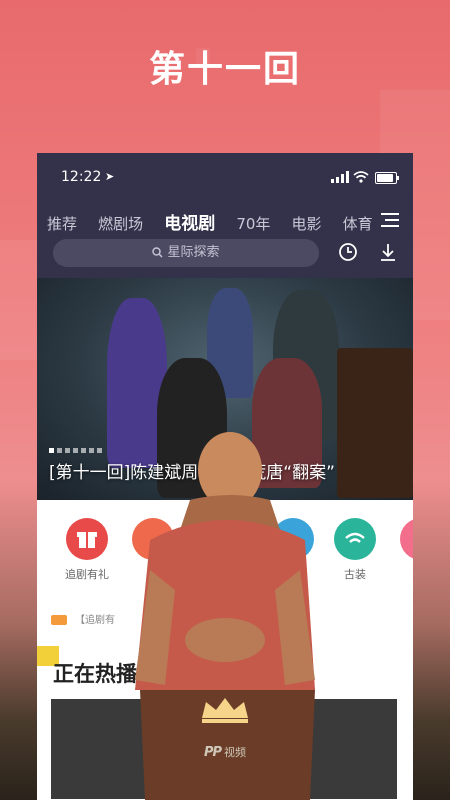 The height and width of the screenshot is (800, 450). What do you see at coordinates (355, 539) in the screenshot?
I see `wifi-fan-icon` at bounding box center [355, 539].